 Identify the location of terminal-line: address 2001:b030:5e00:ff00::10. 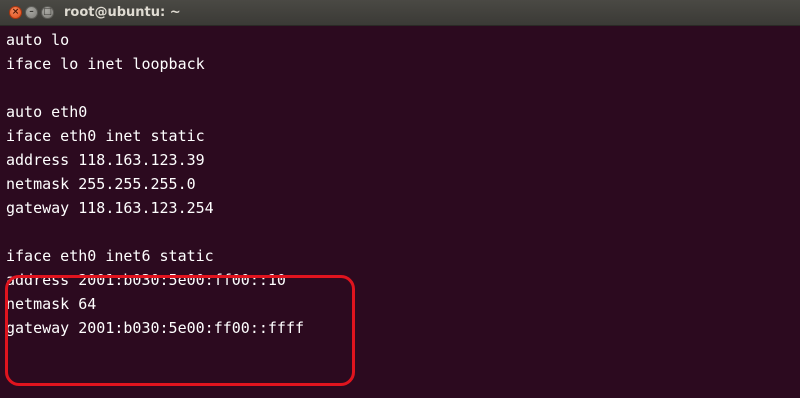
(146, 280).